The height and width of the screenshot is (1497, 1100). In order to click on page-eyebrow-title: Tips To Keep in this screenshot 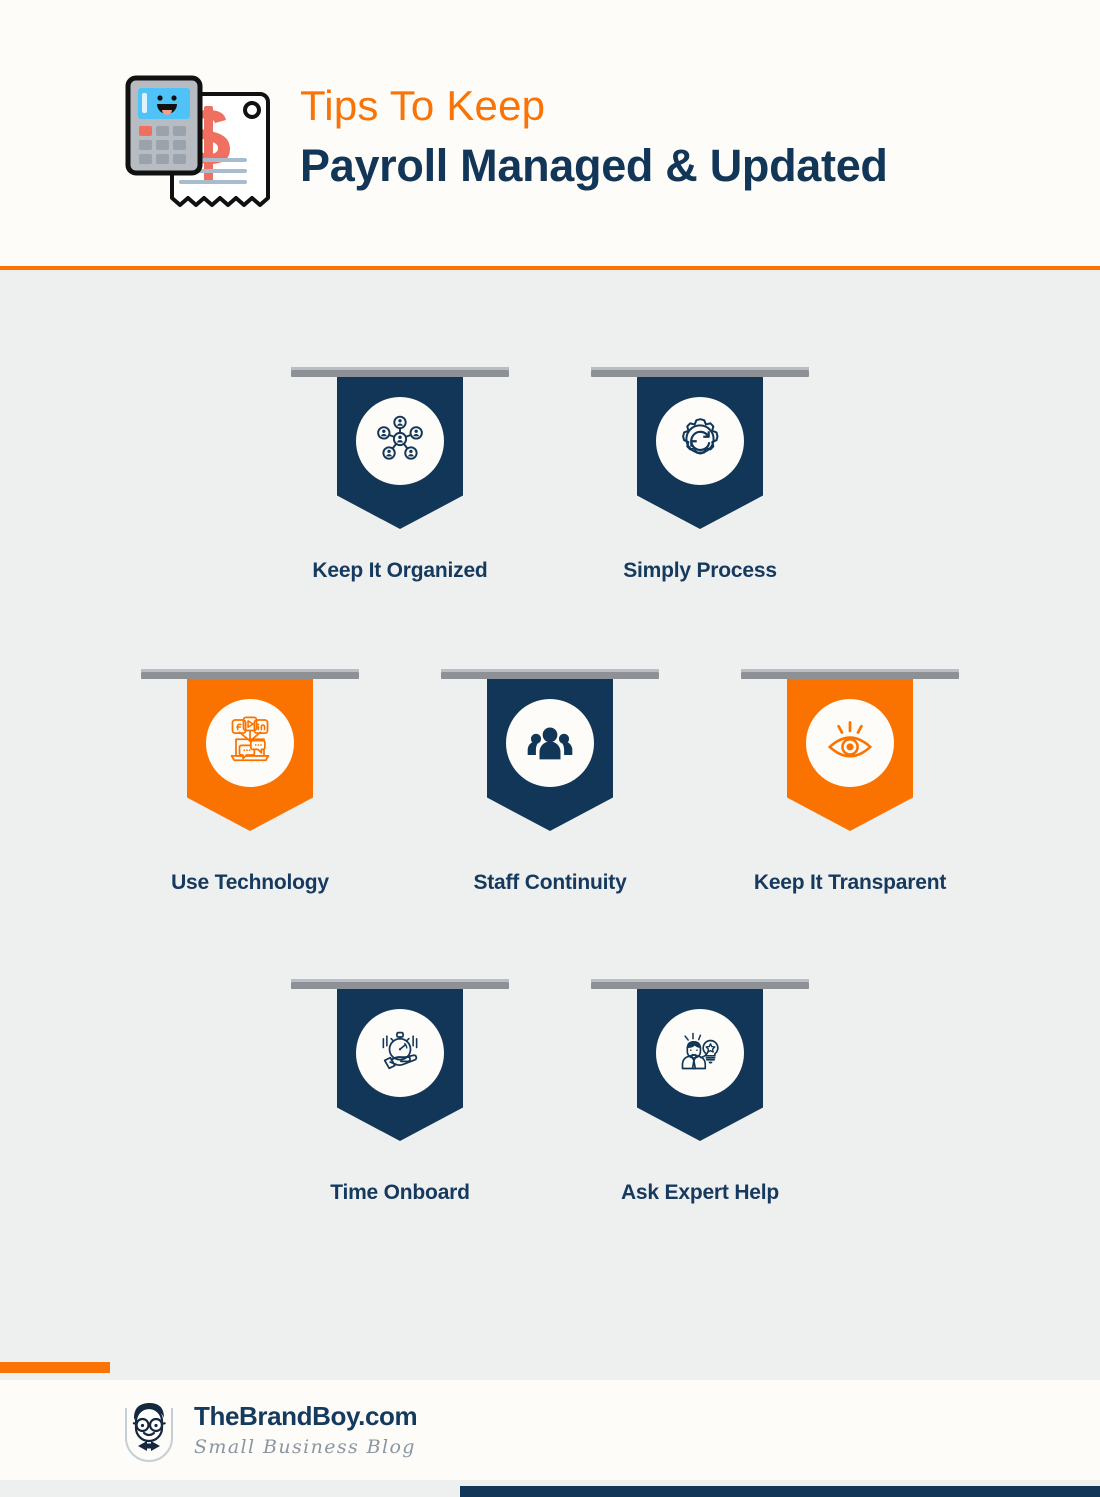, I will do `click(423, 105)`.